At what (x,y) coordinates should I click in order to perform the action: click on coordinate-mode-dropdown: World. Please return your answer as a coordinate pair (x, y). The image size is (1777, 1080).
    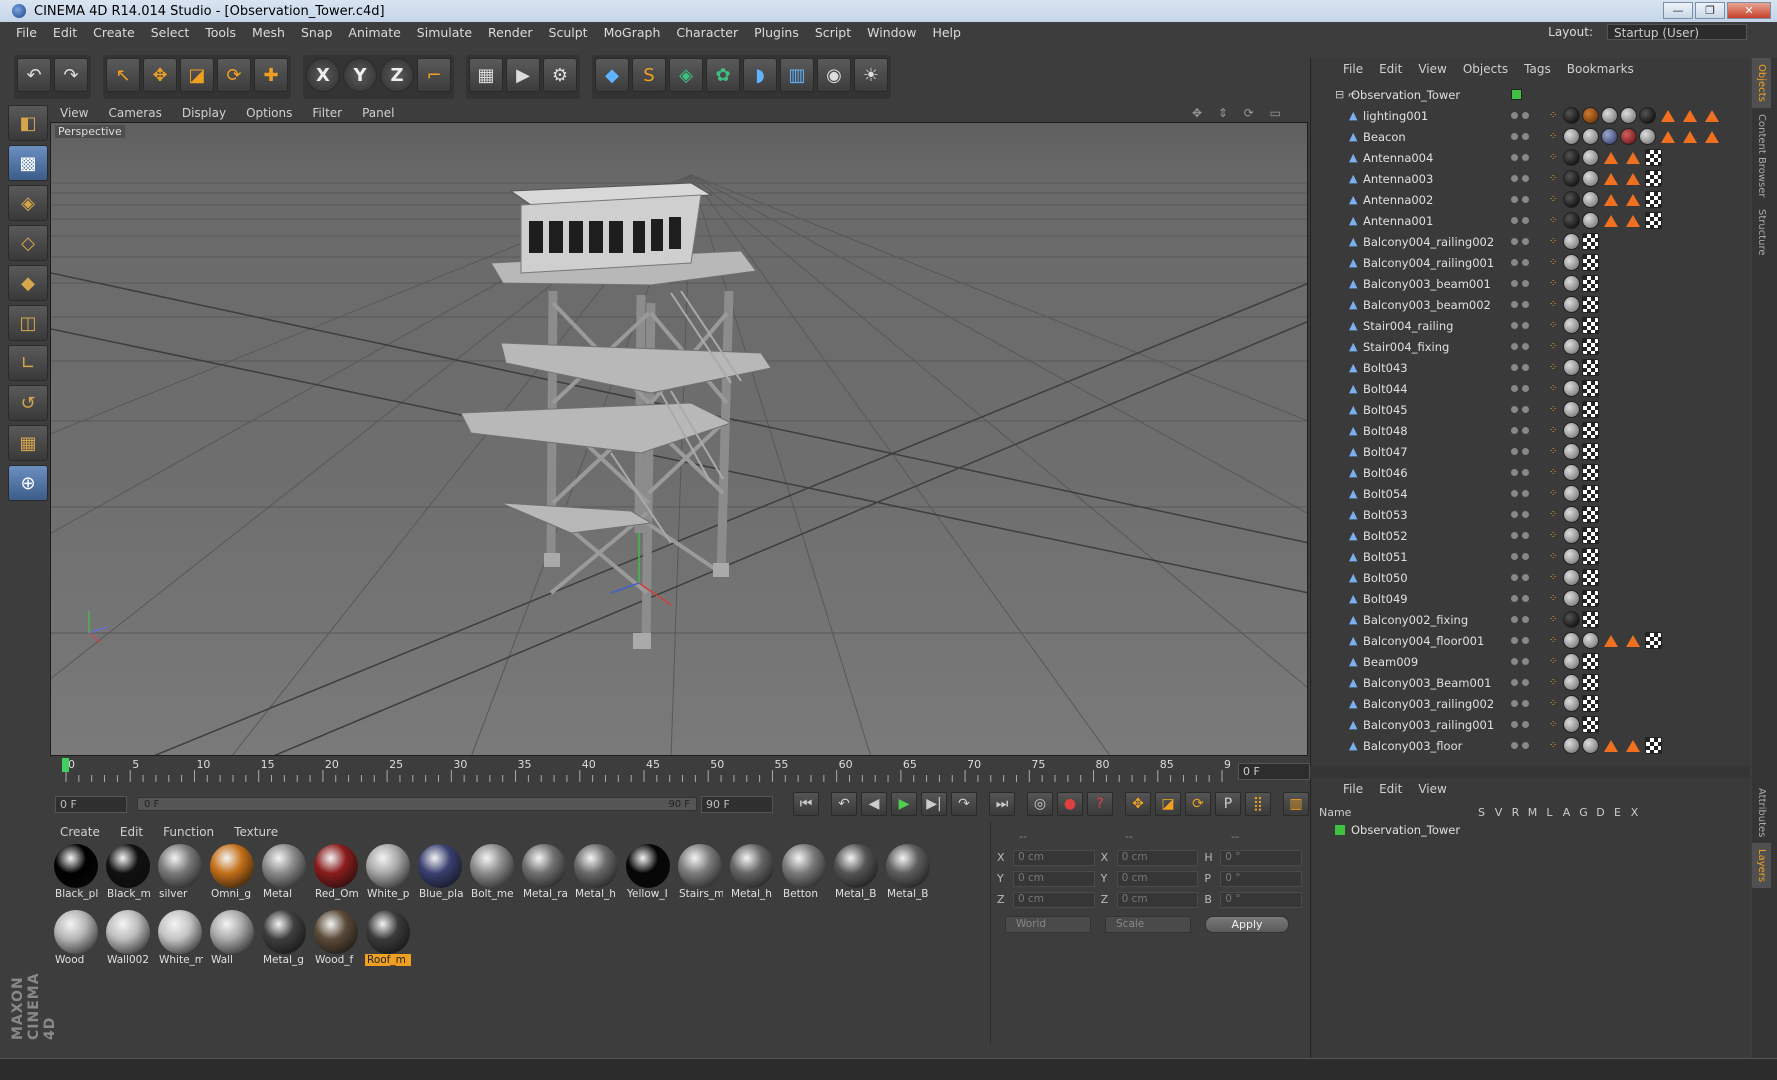
    Looking at the image, I should click on (1048, 924).